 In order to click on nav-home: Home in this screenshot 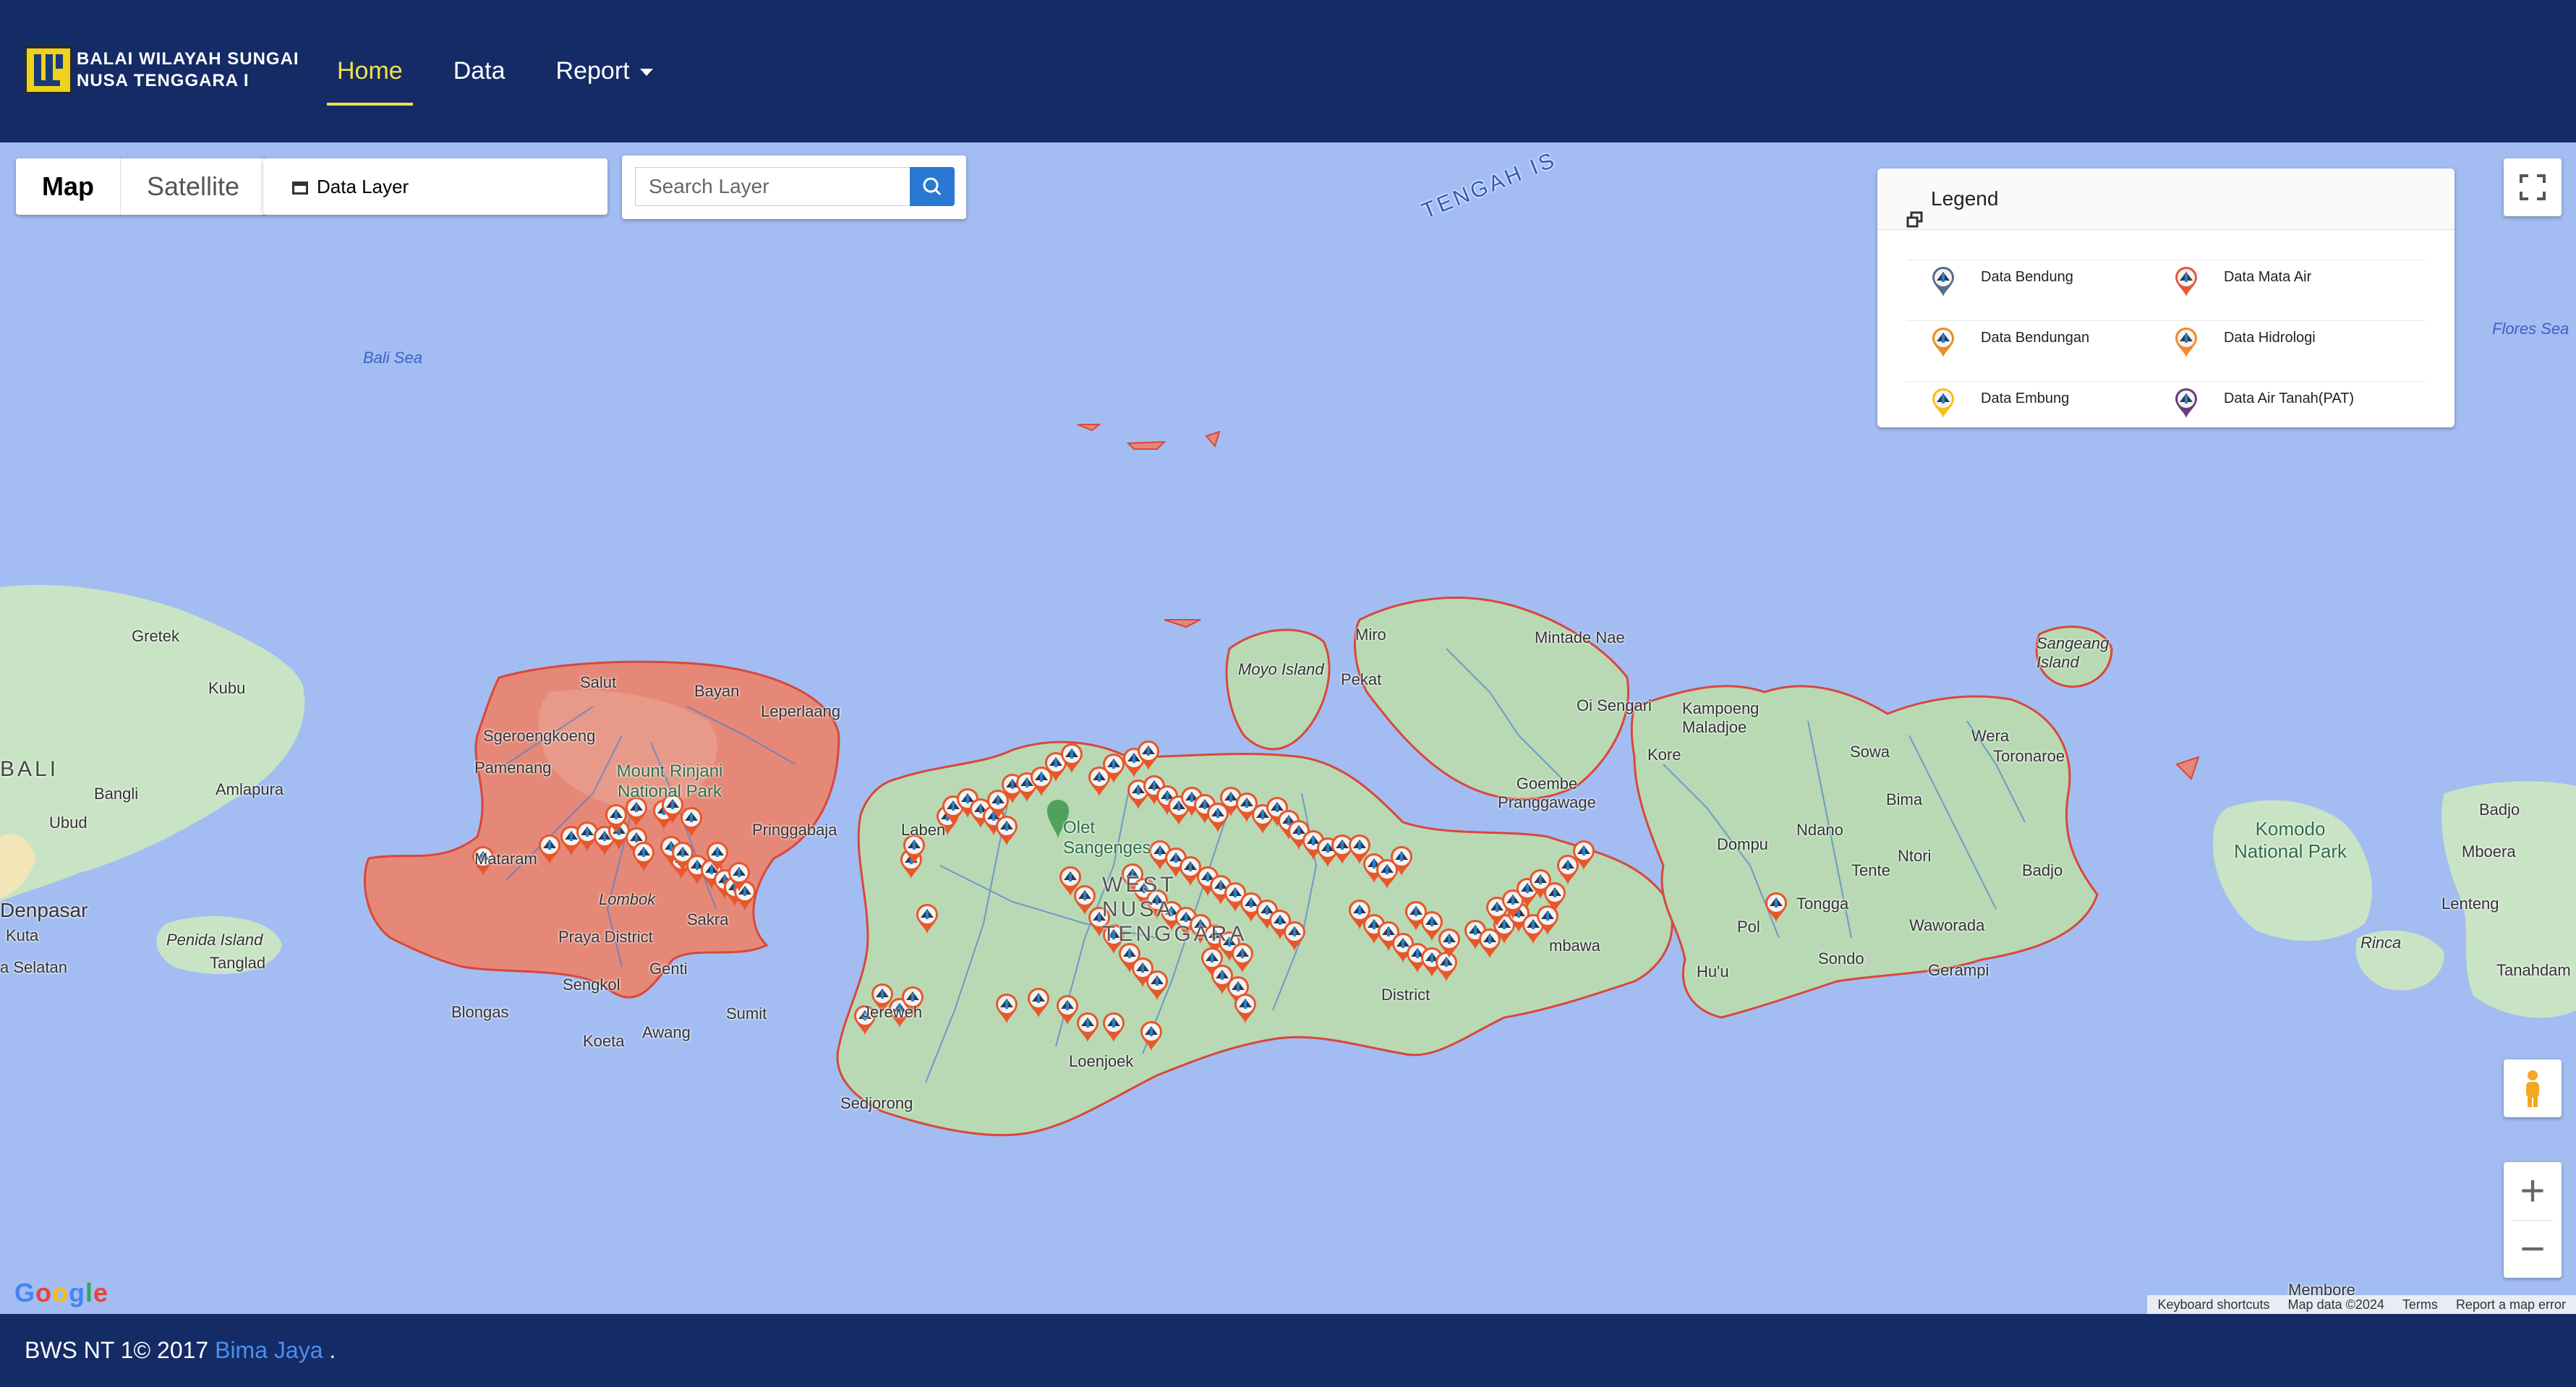, I will do `click(370, 81)`.